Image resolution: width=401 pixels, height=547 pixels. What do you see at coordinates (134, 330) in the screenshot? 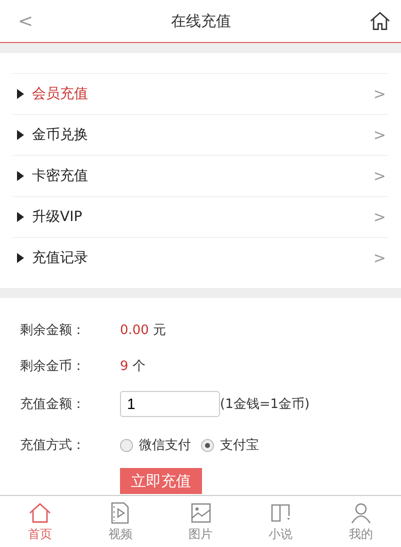
I see `value-text: 0.00` at bounding box center [134, 330].